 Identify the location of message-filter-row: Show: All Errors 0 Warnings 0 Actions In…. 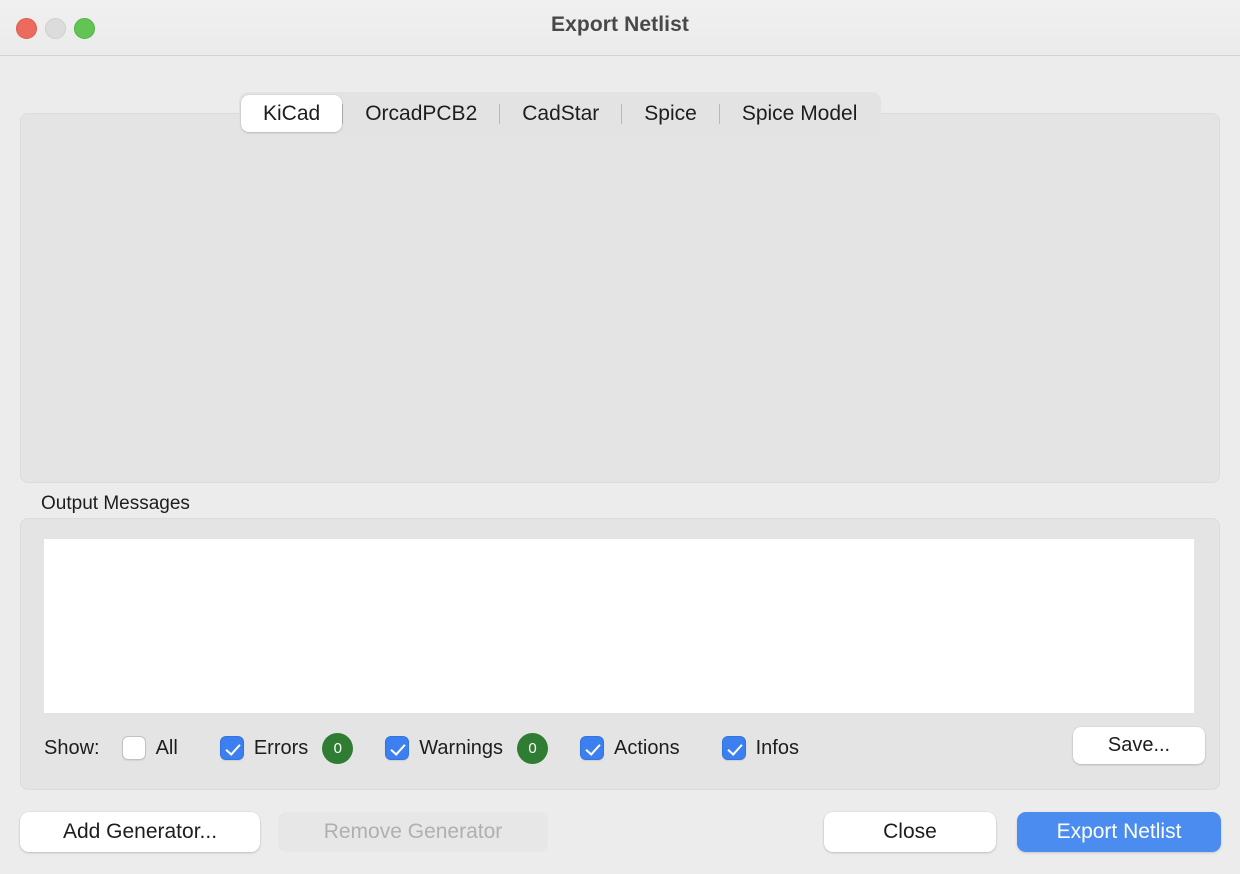
(621, 748).